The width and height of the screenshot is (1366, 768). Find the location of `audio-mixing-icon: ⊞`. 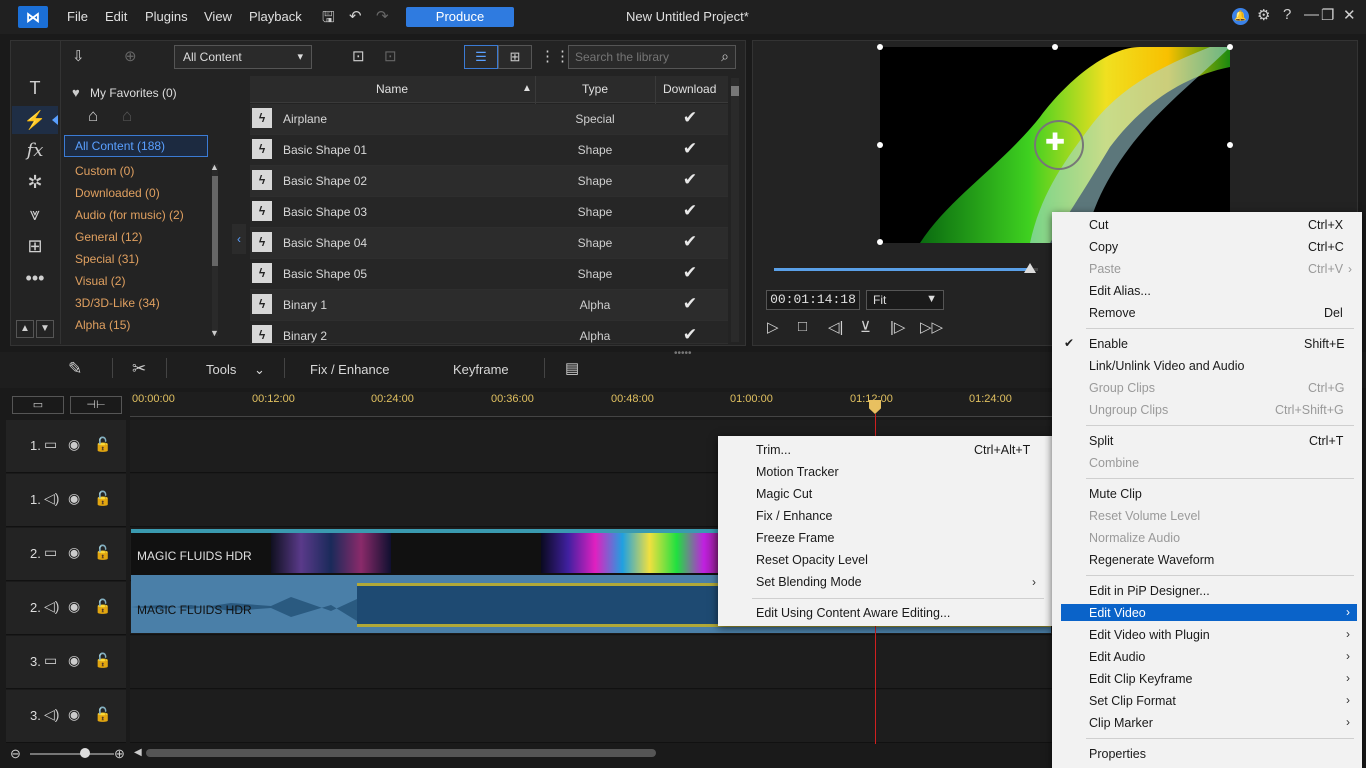

audio-mixing-icon: ⊞ is located at coordinates (35, 248).